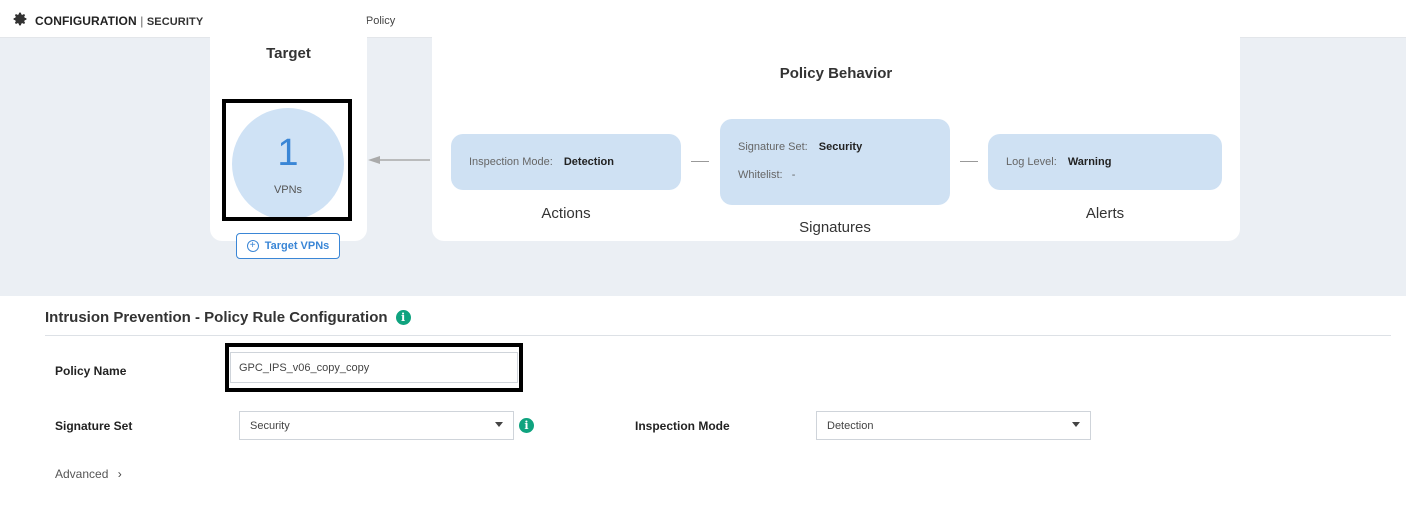 Image resolution: width=1406 pixels, height=517 pixels. What do you see at coordinates (566, 213) in the screenshot?
I see `actions-group-label: Actions` at bounding box center [566, 213].